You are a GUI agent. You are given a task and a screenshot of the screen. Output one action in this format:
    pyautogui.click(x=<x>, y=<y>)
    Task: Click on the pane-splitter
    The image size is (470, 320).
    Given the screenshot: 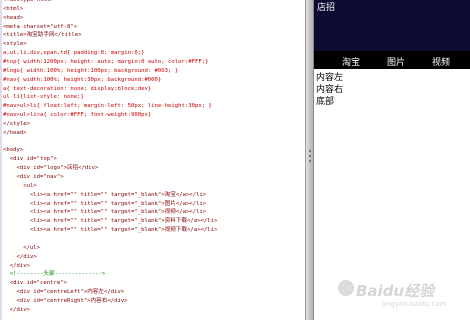 What is the action you would take?
    pyautogui.click(x=309, y=160)
    